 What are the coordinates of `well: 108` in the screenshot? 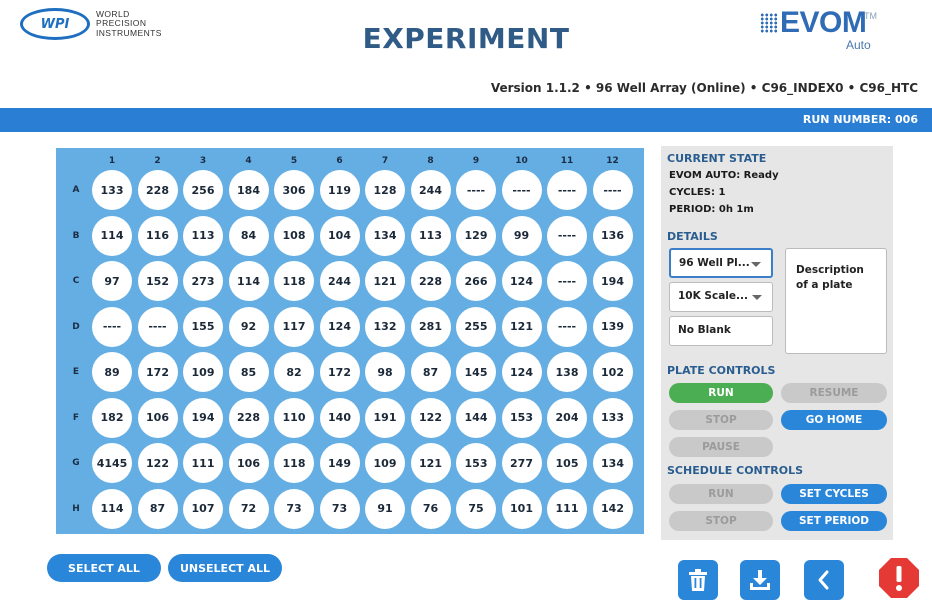 It's located at (294, 235).